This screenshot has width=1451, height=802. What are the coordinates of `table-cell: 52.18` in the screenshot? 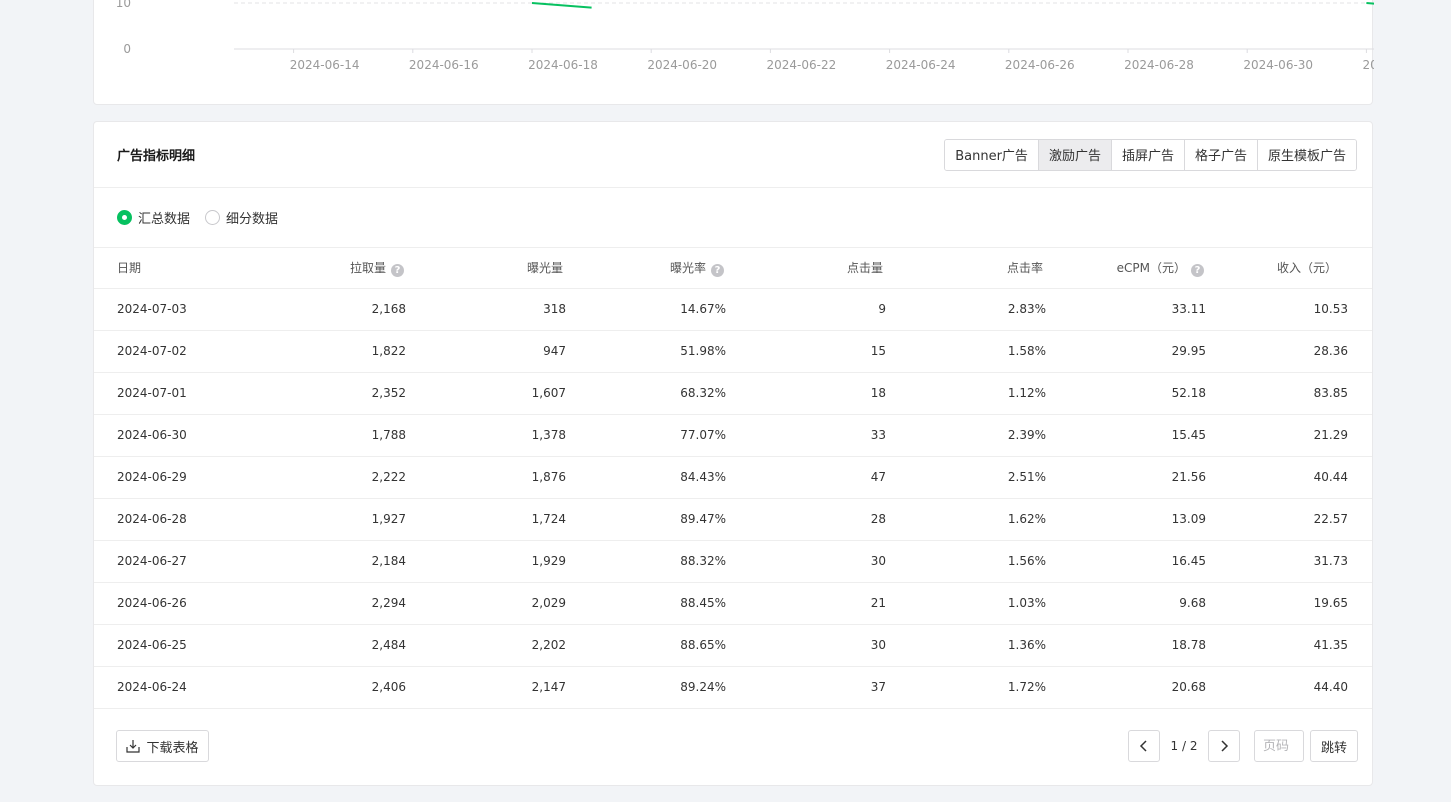 It's located at (1126, 393).